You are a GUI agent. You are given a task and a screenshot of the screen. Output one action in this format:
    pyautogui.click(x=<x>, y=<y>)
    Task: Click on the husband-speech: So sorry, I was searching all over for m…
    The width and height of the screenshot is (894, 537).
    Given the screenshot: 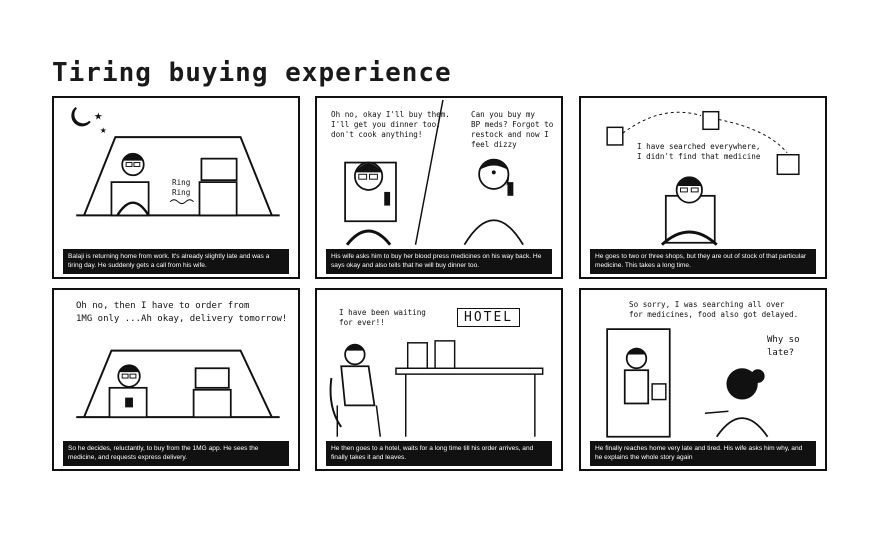 What is the action you would take?
    pyautogui.click(x=714, y=309)
    